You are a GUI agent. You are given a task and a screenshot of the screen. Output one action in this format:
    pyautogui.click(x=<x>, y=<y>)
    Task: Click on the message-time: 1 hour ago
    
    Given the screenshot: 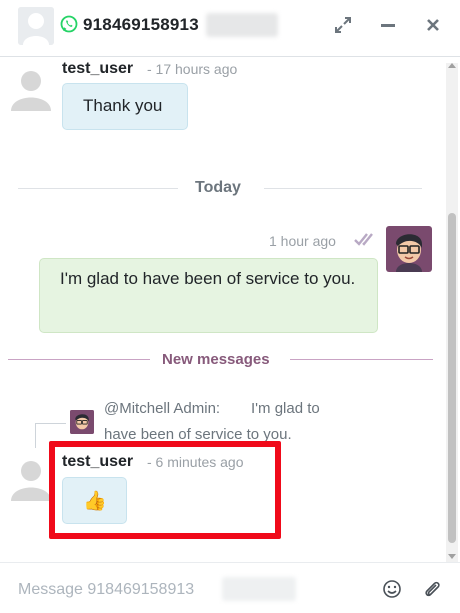 What is the action you would take?
    pyautogui.click(x=302, y=241)
    